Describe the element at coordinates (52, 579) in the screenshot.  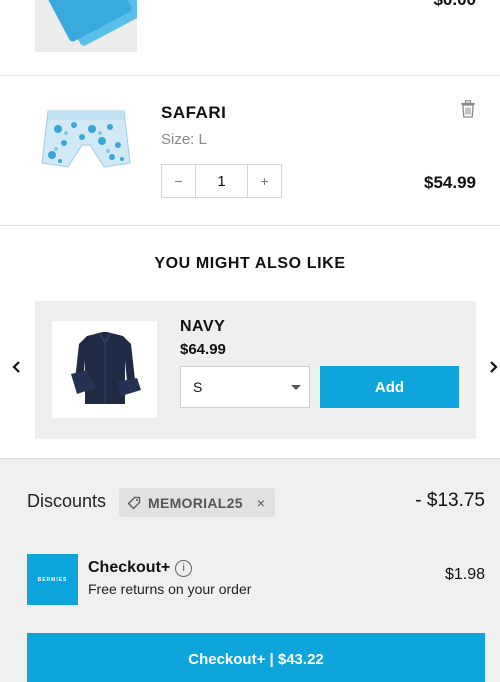
I see `brand-logo: BERMIES` at that location.